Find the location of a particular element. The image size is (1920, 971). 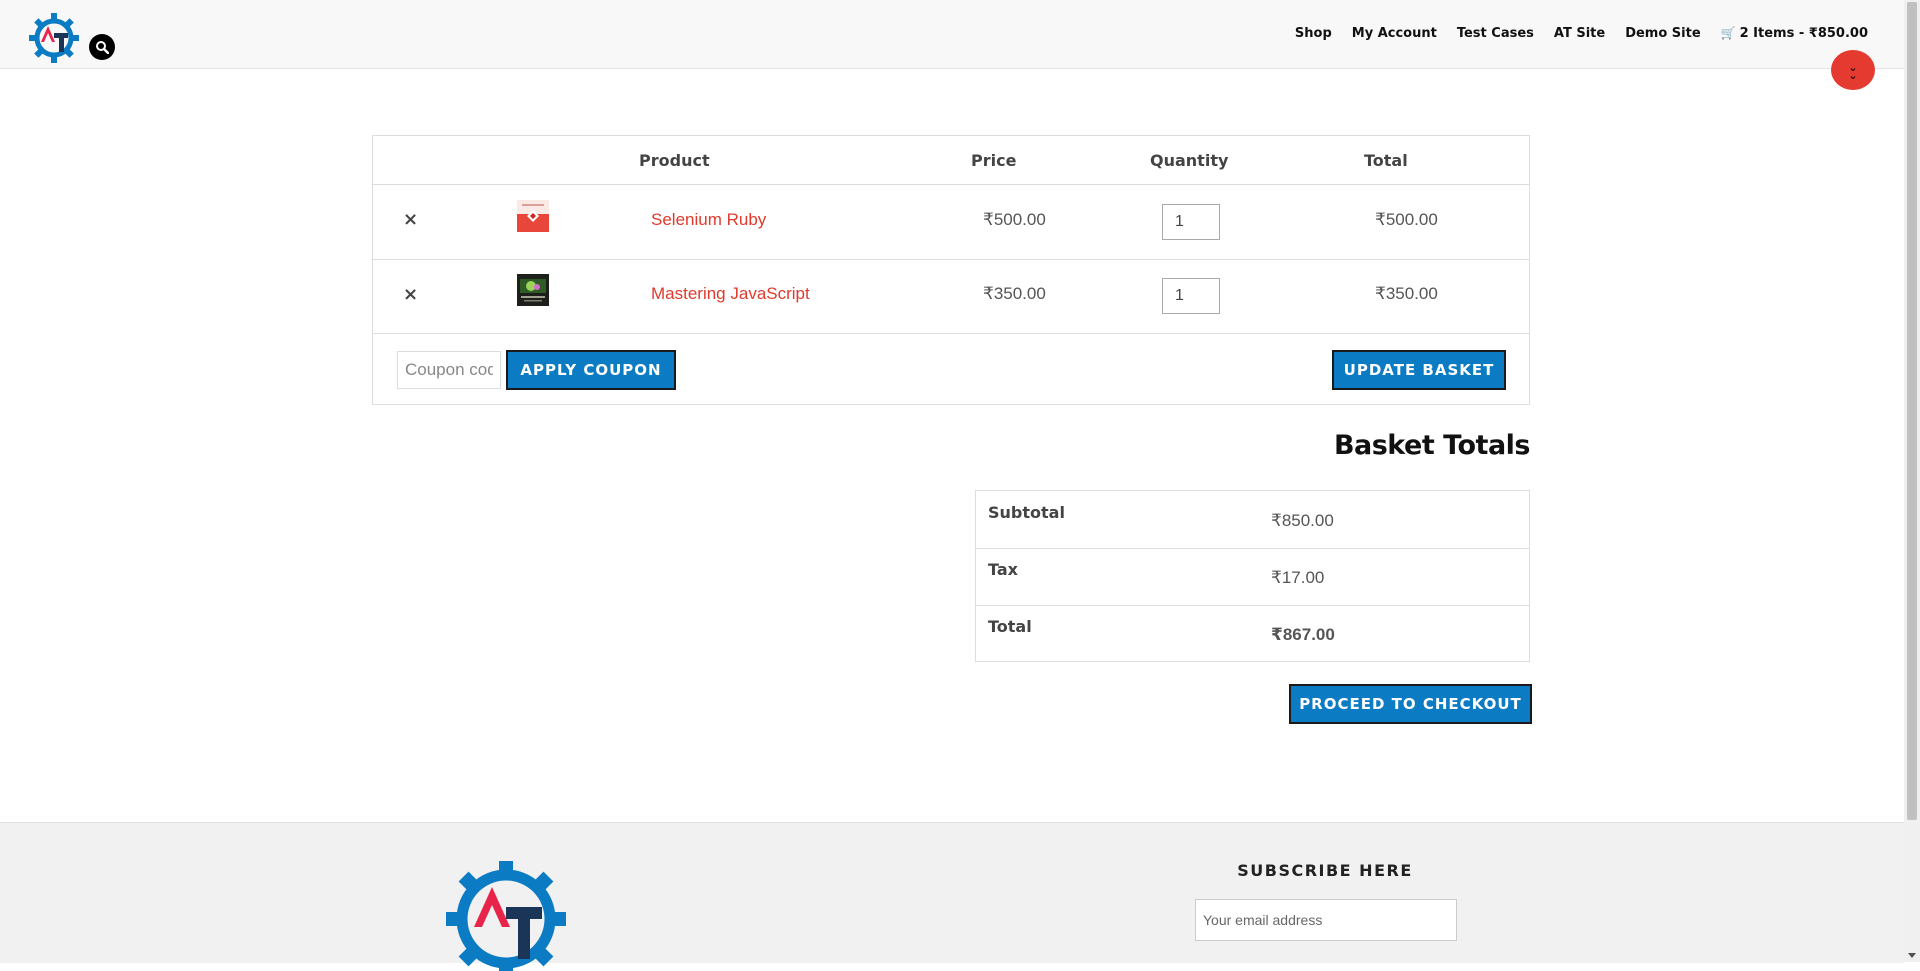

totals-value: ₹850.00 is located at coordinates (1302, 520).